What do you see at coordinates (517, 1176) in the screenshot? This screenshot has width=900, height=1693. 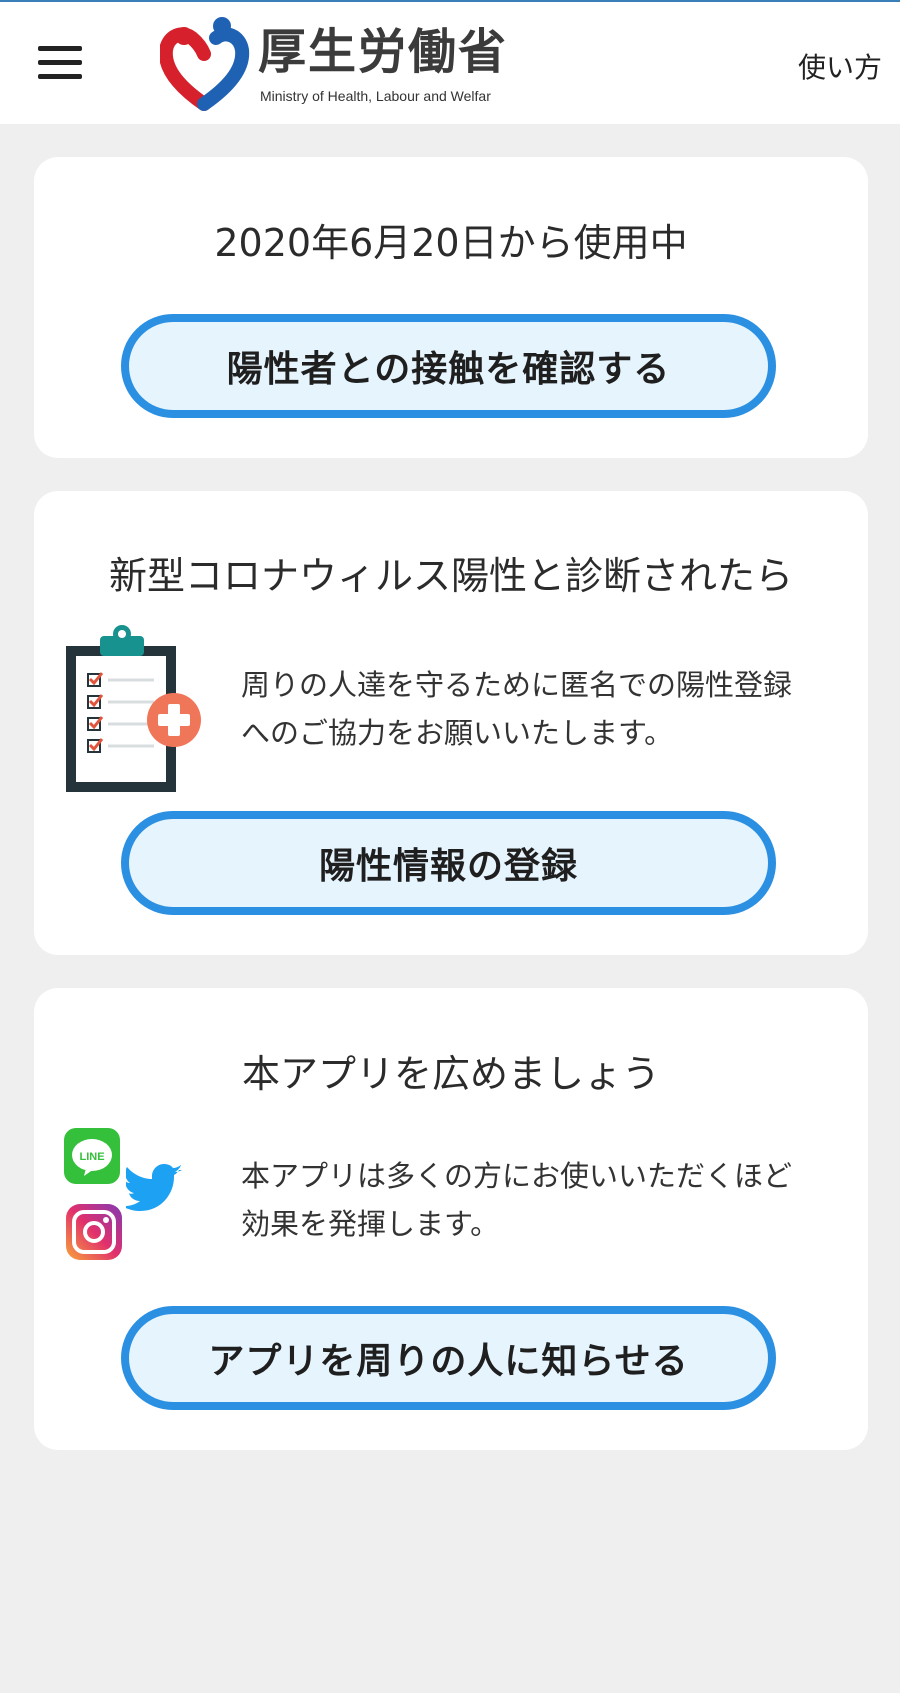 I see `share-desc-line1: 本アプリは多くの方にお使いいただくほど` at bounding box center [517, 1176].